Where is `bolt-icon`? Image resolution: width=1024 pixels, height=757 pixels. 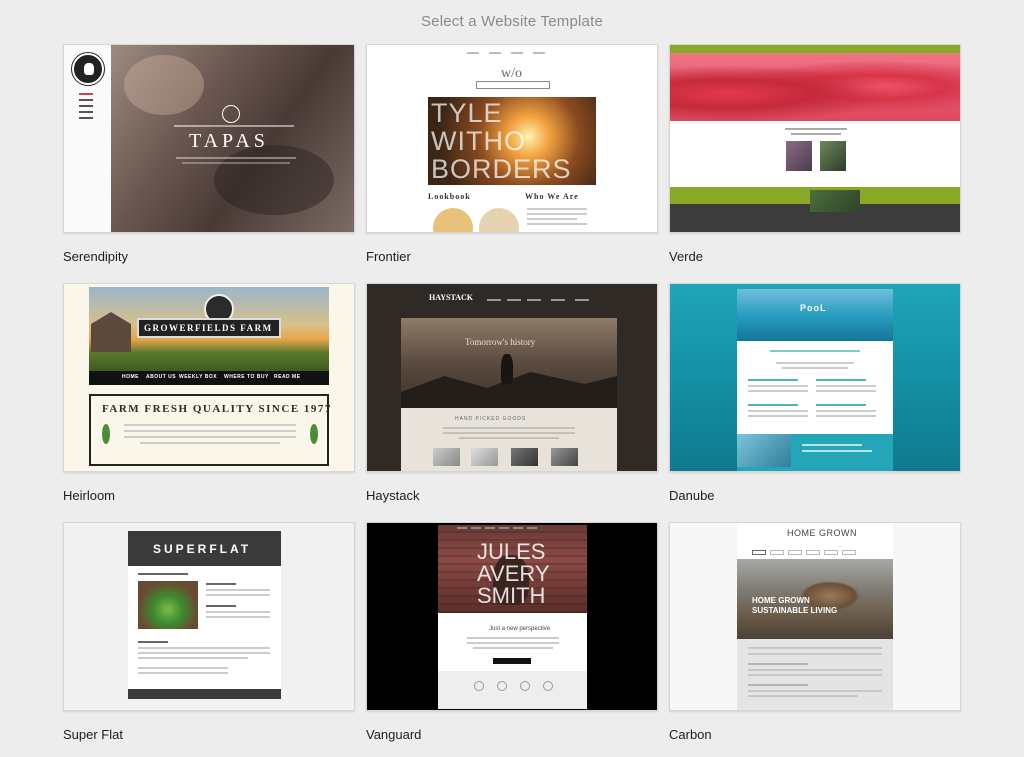 bolt-icon is located at coordinates (502, 686).